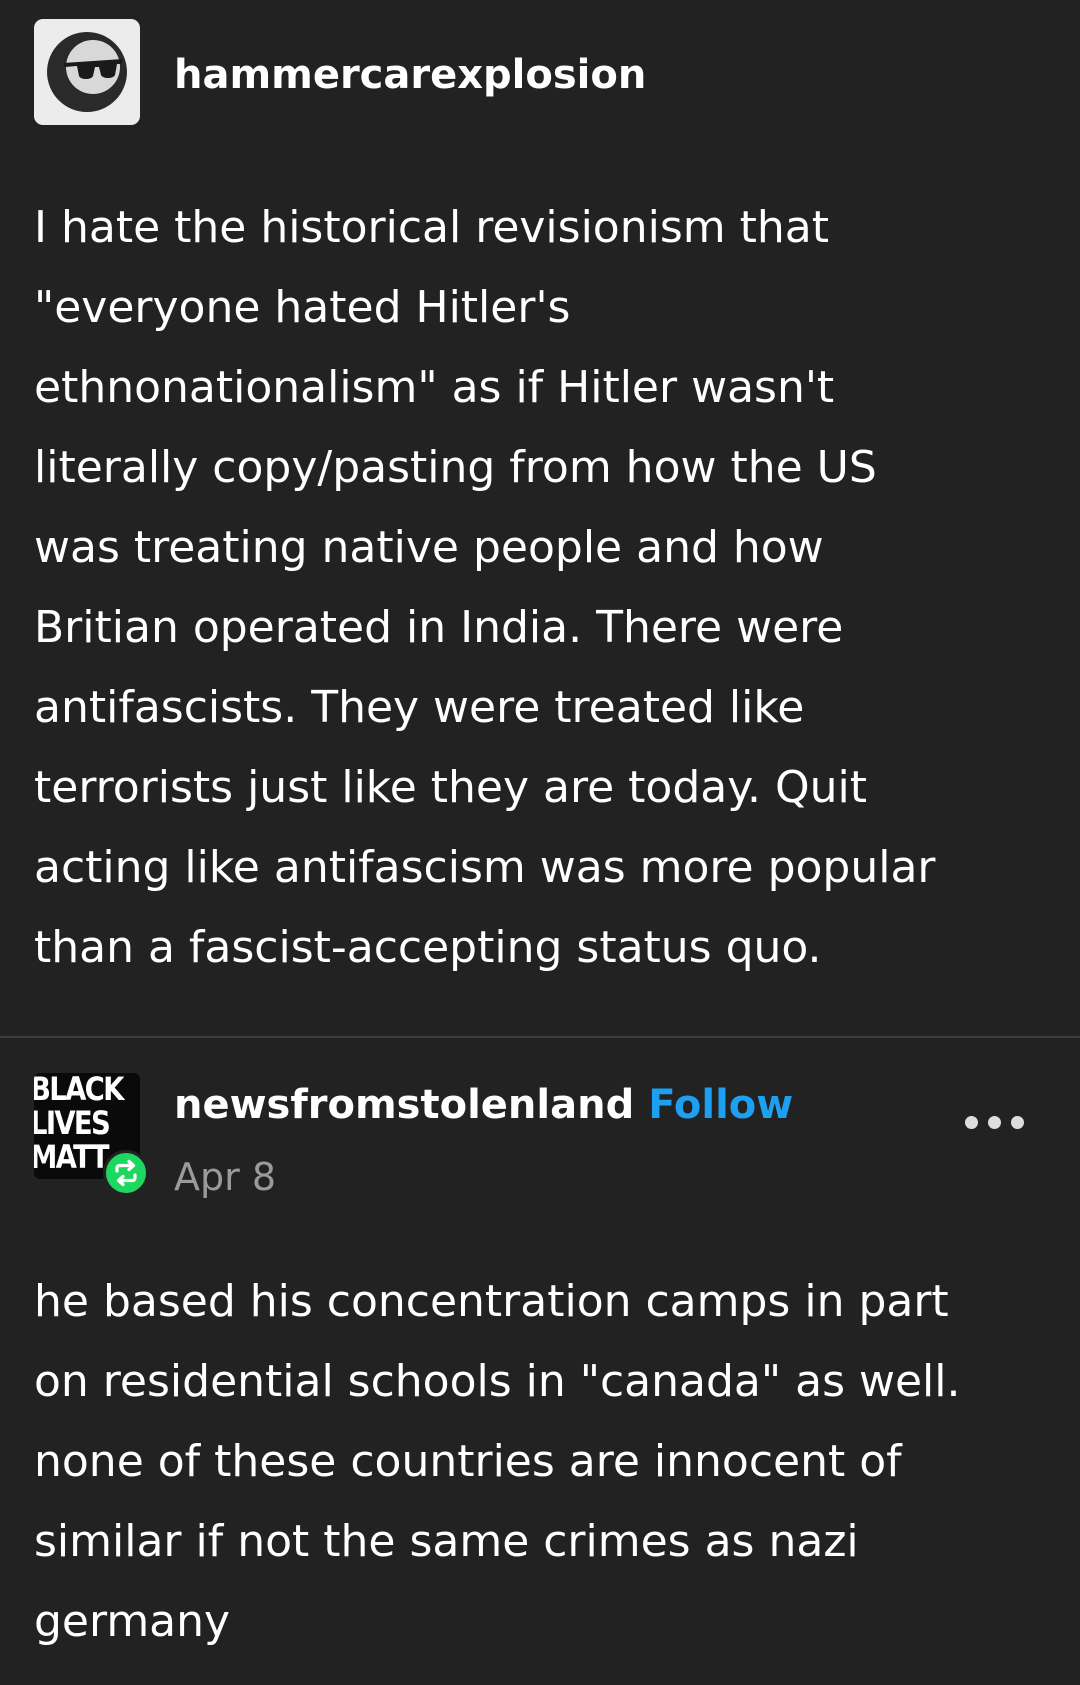  What do you see at coordinates (431, 227) in the screenshot?
I see `post-body-line: I hate the historical revisionism that` at bounding box center [431, 227].